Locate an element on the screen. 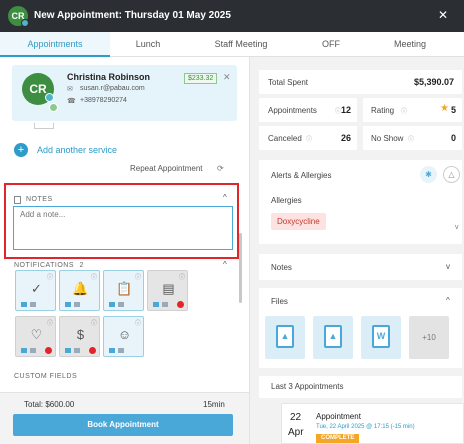 This screenshot has height=444, width=464. appointments-label: Appointments is located at coordinates (292, 110).